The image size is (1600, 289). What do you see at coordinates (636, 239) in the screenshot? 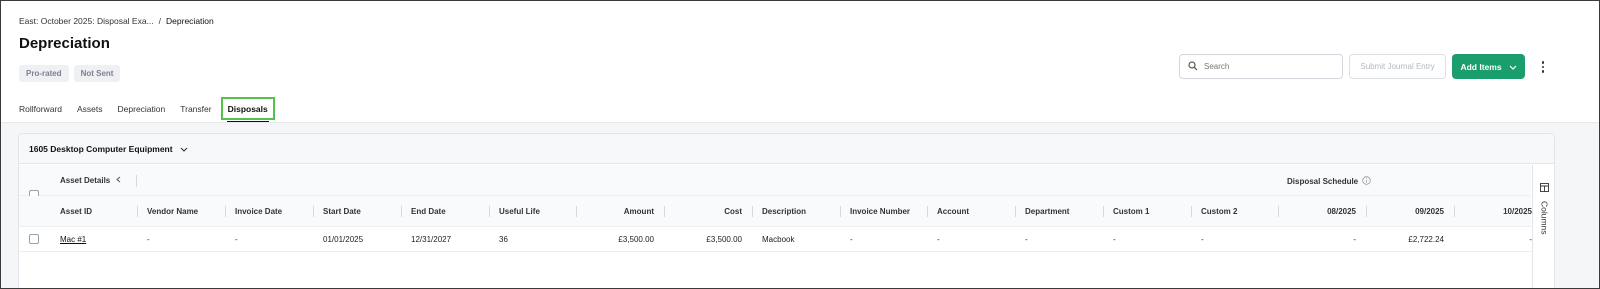
I see `cell-amount: £3,500.00` at bounding box center [636, 239].